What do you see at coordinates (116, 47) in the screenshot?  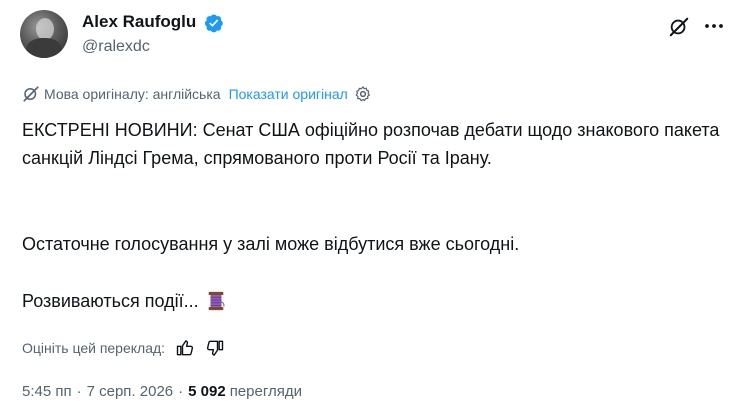 I see `author-handle: @ralexdc` at bounding box center [116, 47].